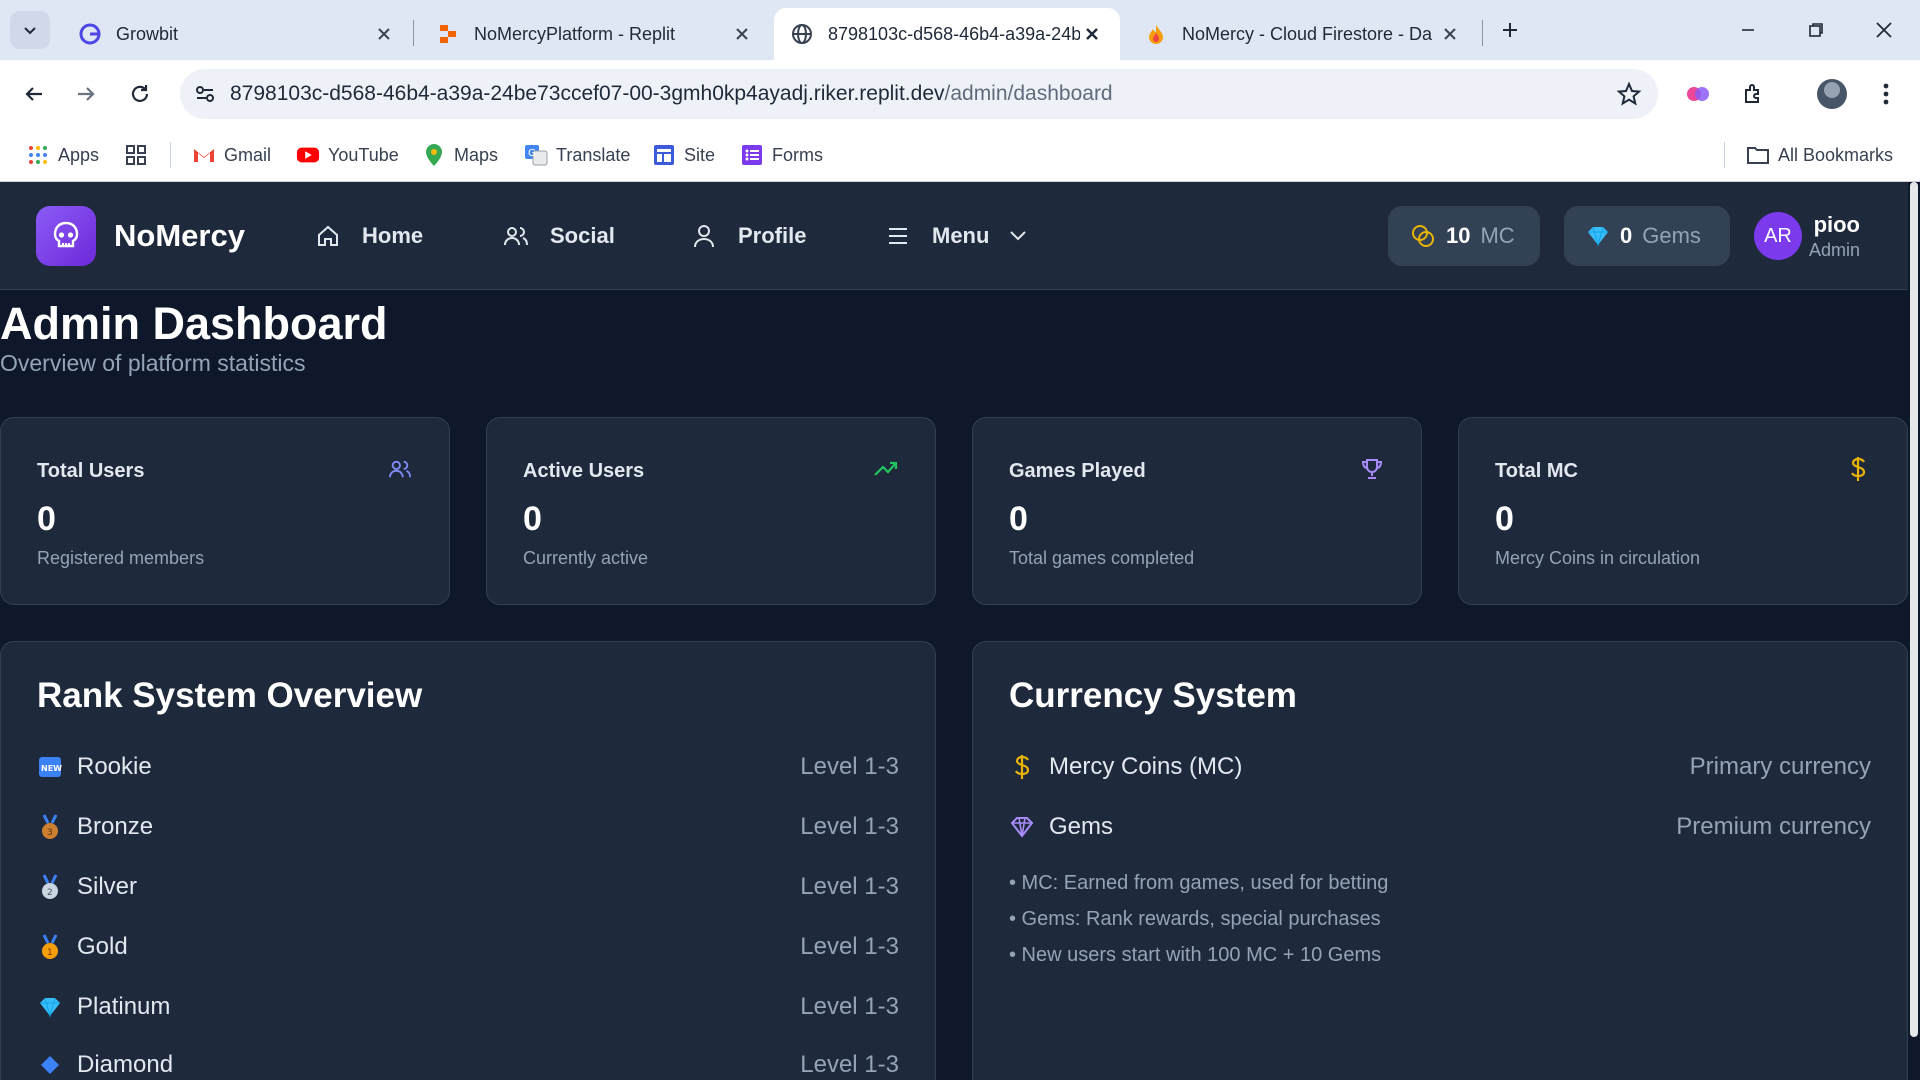 The height and width of the screenshot is (1080, 1920). What do you see at coordinates (140, 155) in the screenshot?
I see `bookmark-tab-groups` at bounding box center [140, 155].